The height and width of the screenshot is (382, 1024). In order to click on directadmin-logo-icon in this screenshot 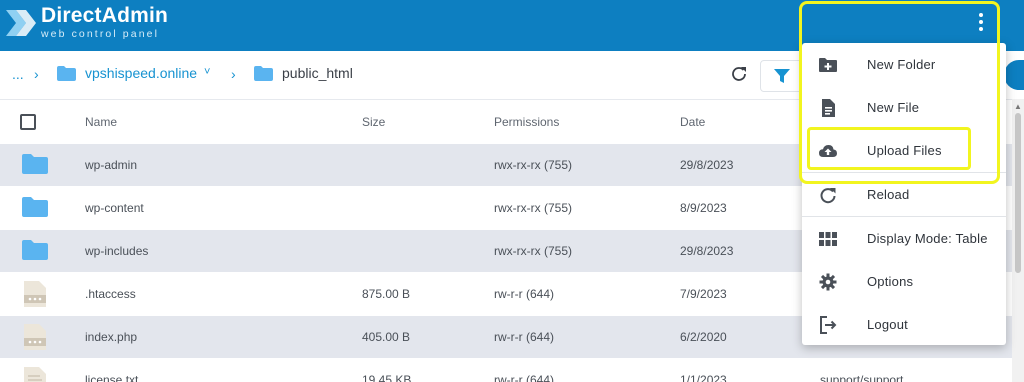, I will do `click(21, 23)`.